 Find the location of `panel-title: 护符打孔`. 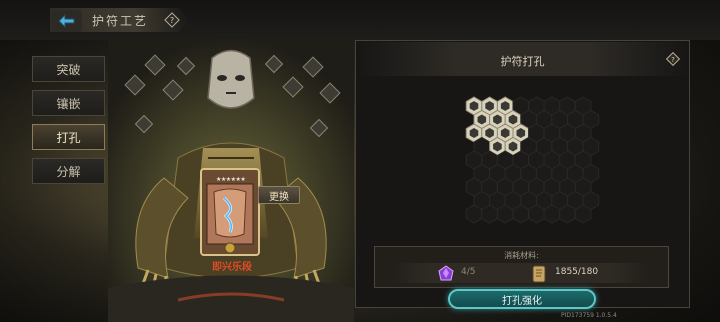

panel-title: 护符打孔 is located at coordinates (522, 61).